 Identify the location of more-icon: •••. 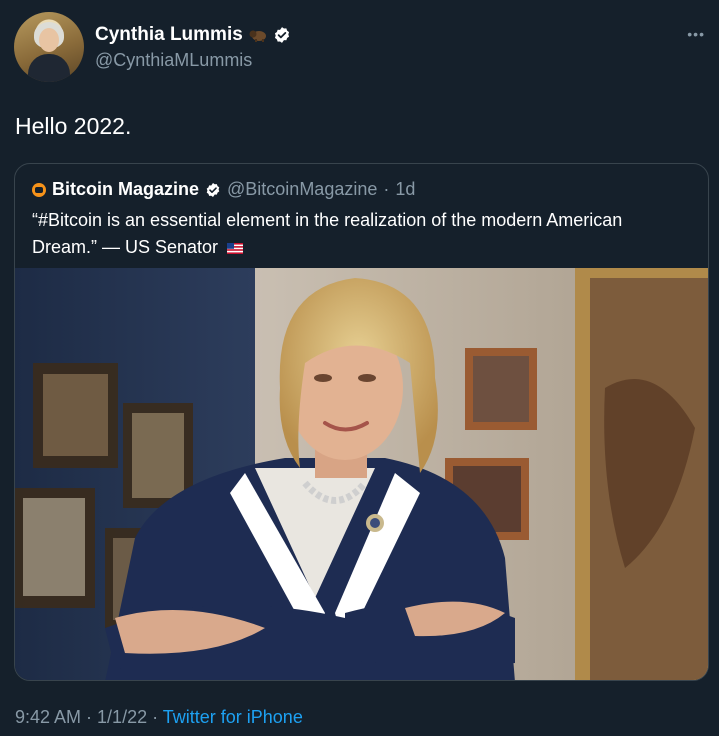
(696, 34).